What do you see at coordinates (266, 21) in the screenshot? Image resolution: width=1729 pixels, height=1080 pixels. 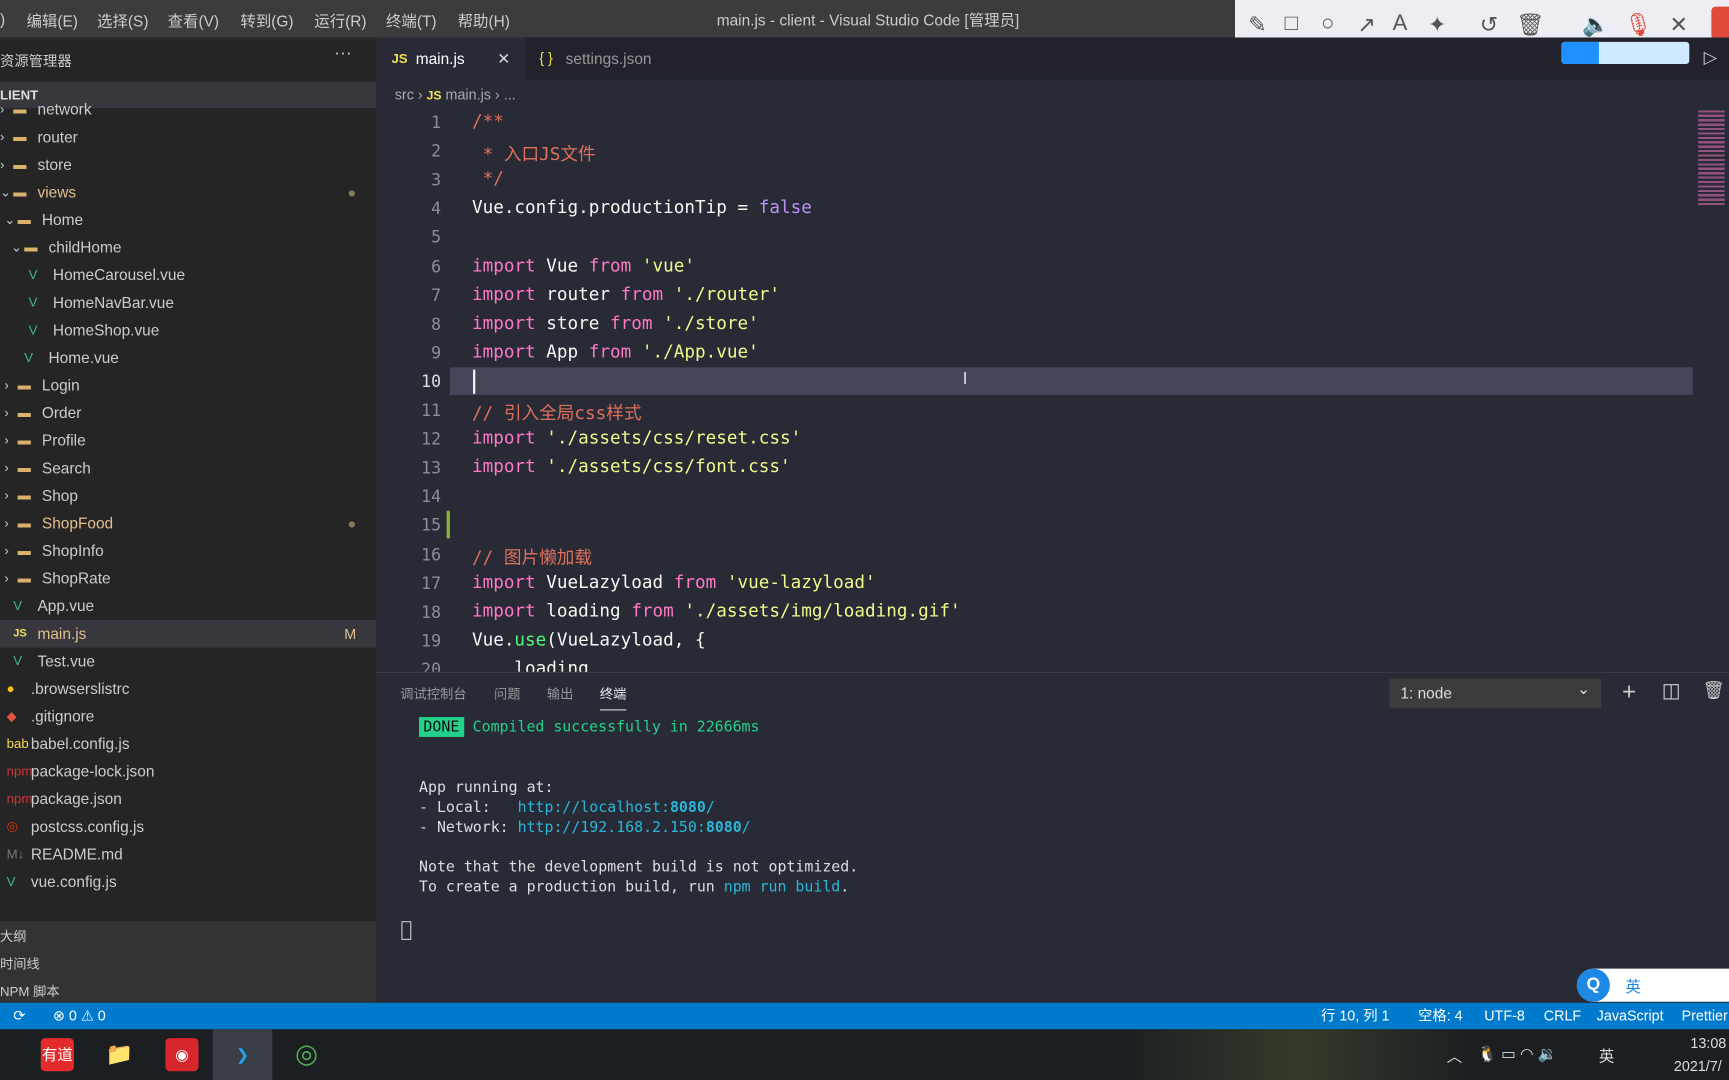 I see `menu-item: 转到(G)` at bounding box center [266, 21].